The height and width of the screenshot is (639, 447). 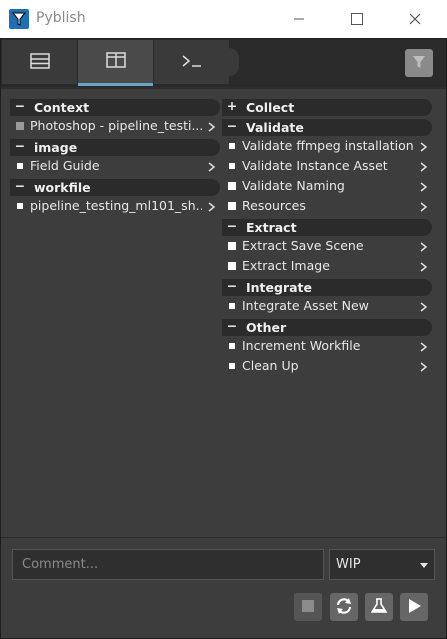 I want to click on group-label: Collect, so click(x=270, y=107).